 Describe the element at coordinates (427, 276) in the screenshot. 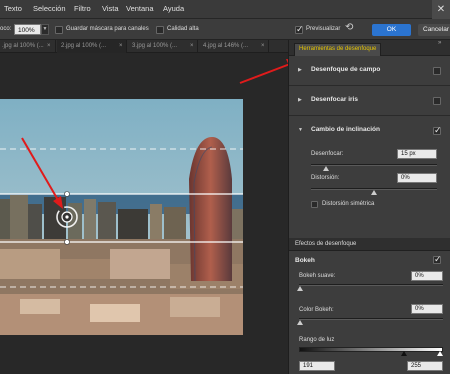

I see `bokeh-soft-input: 0%` at that location.